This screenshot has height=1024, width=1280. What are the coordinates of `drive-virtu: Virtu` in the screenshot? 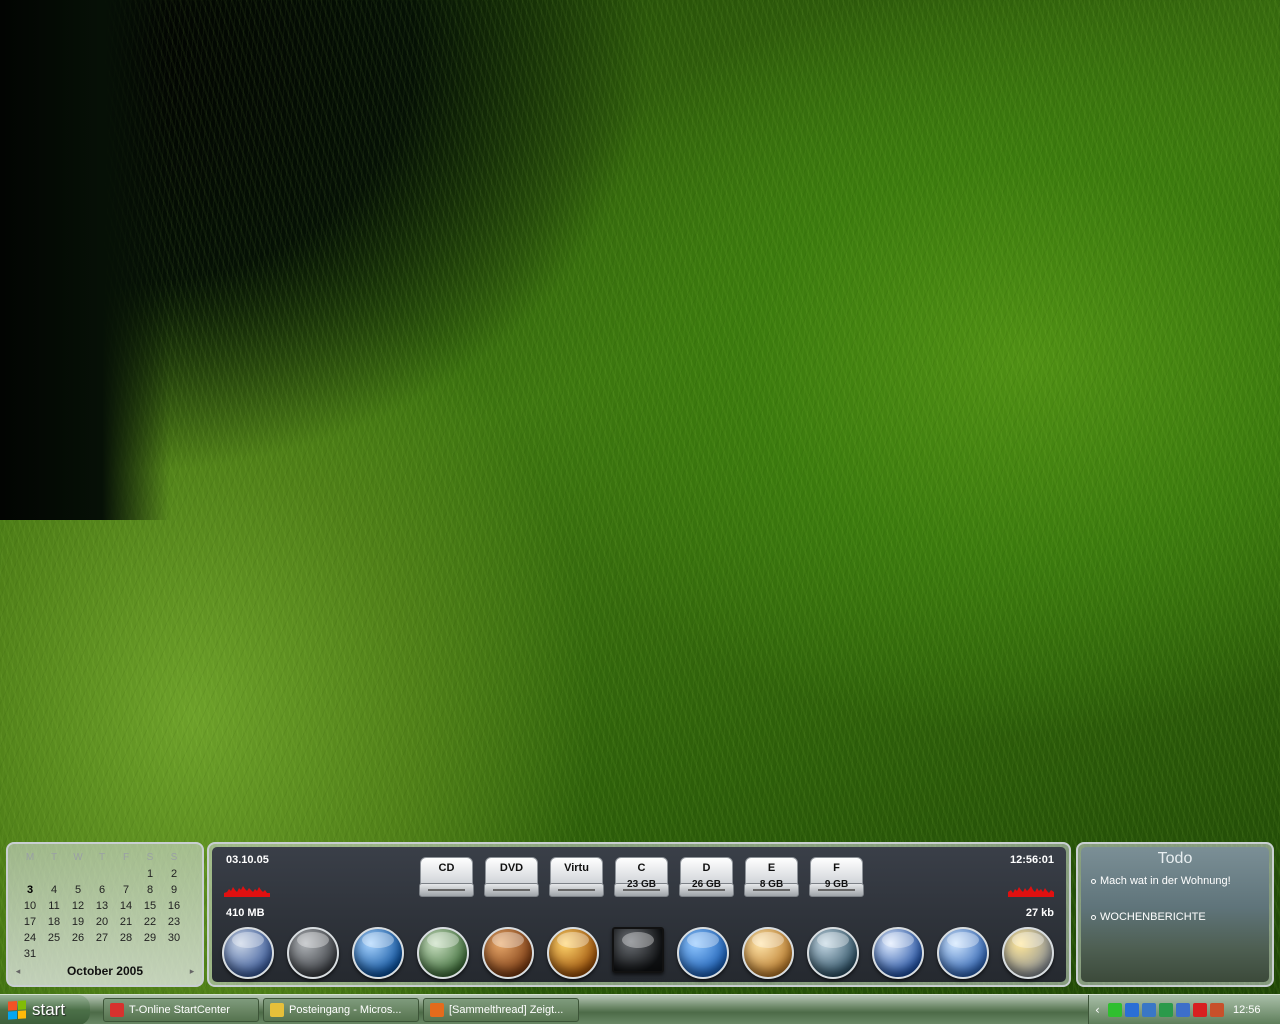 It's located at (576, 876).